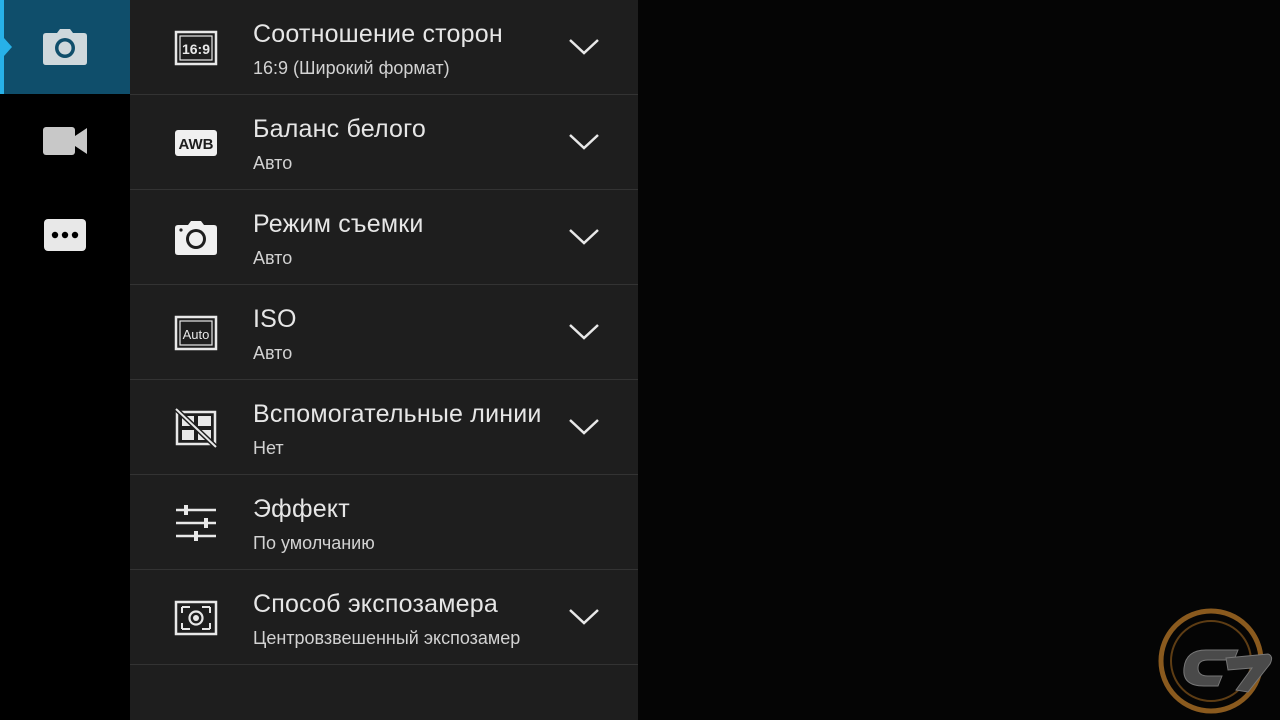 Image resolution: width=1280 pixels, height=720 pixels. I want to click on setting-value: По умолчанию, so click(314, 543).